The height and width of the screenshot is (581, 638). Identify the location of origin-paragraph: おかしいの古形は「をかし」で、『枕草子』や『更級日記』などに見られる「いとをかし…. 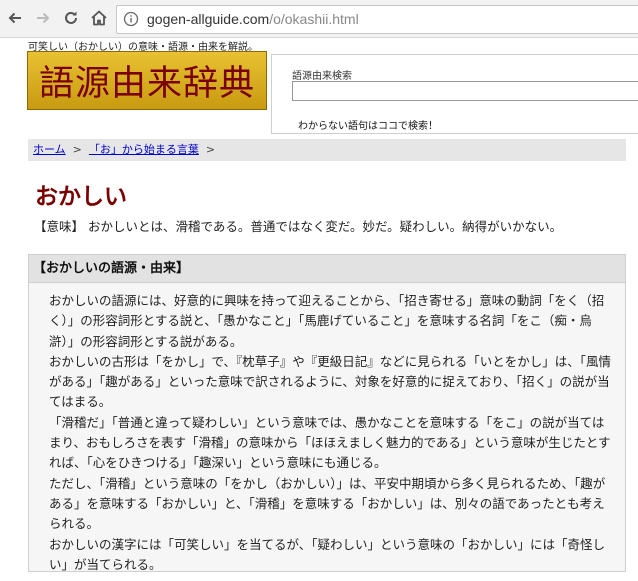
(330, 381).